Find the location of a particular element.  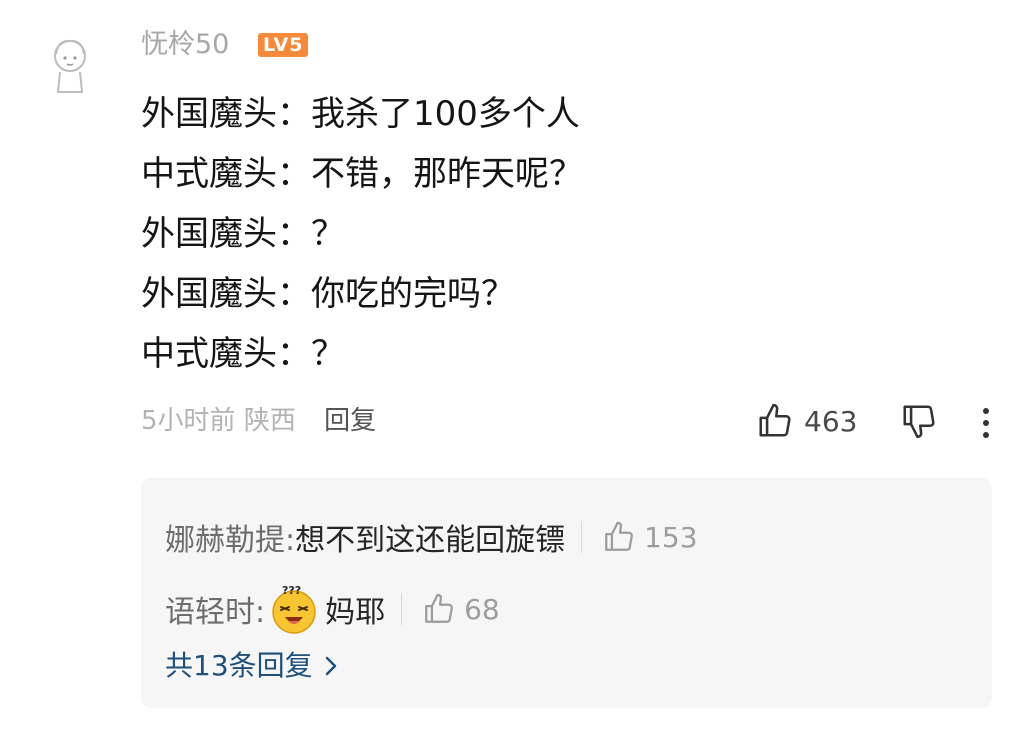

reply-author: 娜赫勒提: is located at coordinates (230, 537).